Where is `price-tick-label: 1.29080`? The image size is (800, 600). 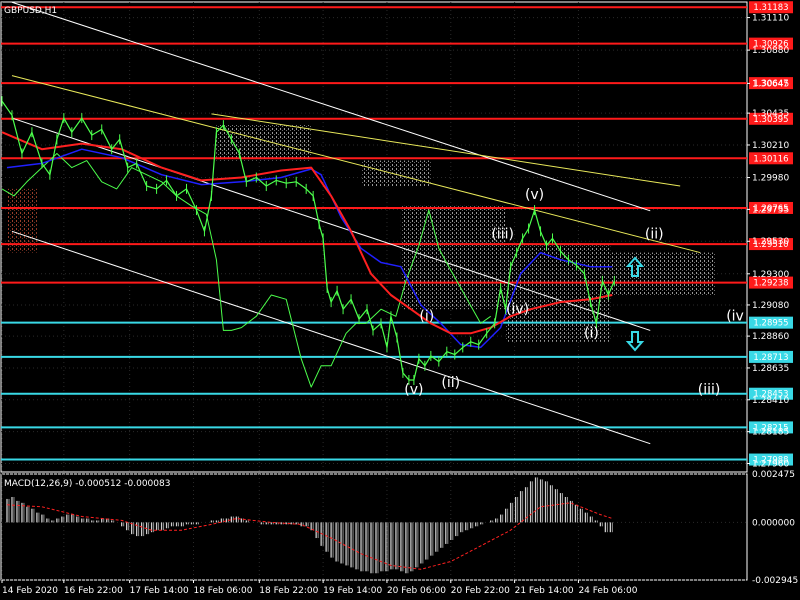 price-tick-label: 1.29080 is located at coordinates (770, 306).